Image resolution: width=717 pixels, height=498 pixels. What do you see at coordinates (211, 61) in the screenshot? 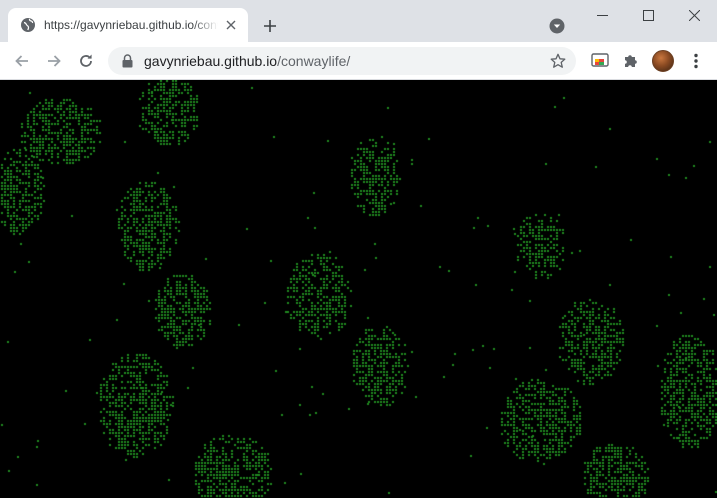
I see `url-domain: gavynriebau.github.io` at bounding box center [211, 61].